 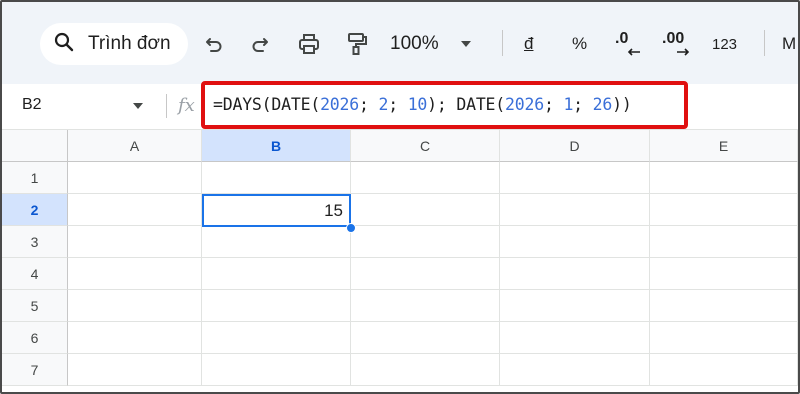 What do you see at coordinates (724, 306) in the screenshot?
I see `cell-e5` at bounding box center [724, 306].